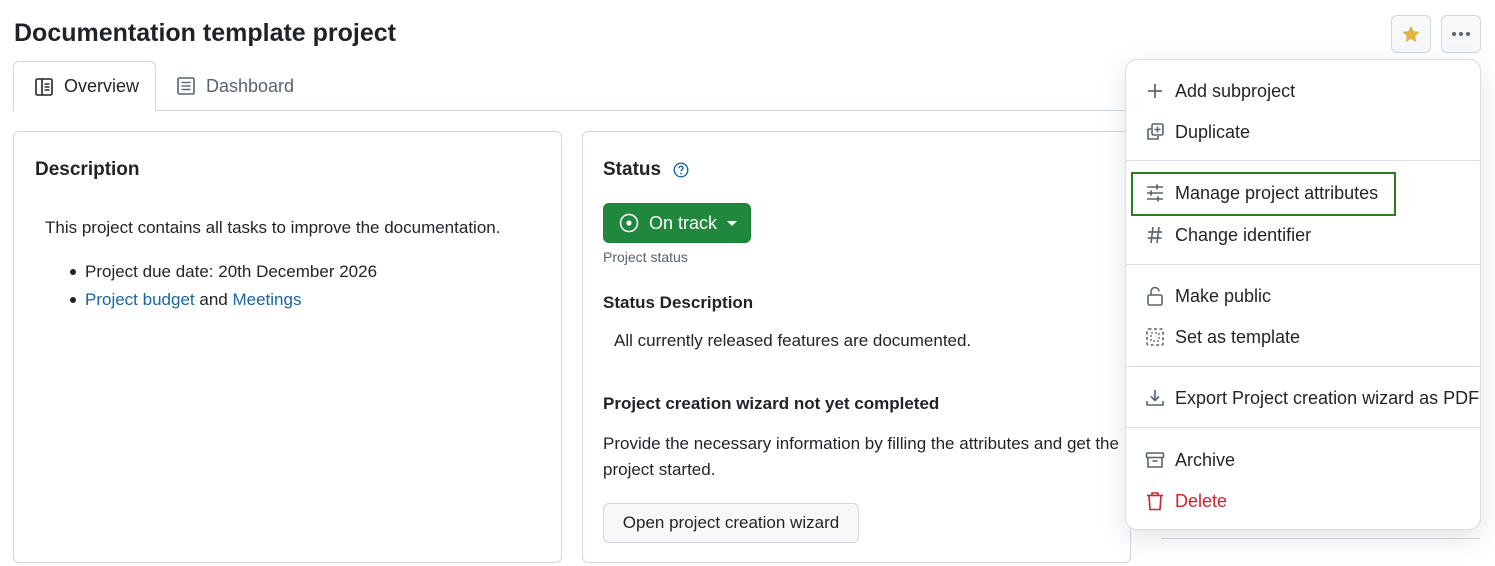  I want to click on status-header: Status, so click(646, 170).